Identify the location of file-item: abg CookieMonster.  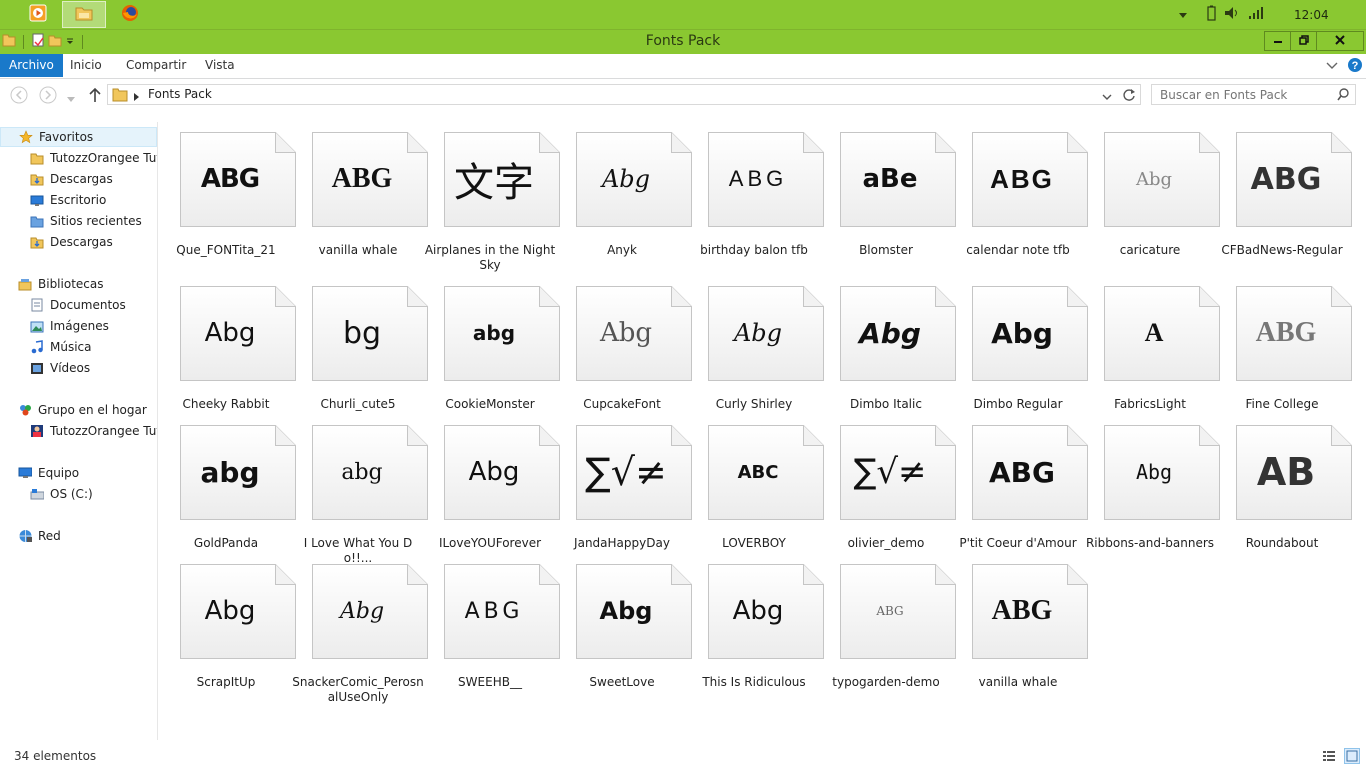
(492, 351).